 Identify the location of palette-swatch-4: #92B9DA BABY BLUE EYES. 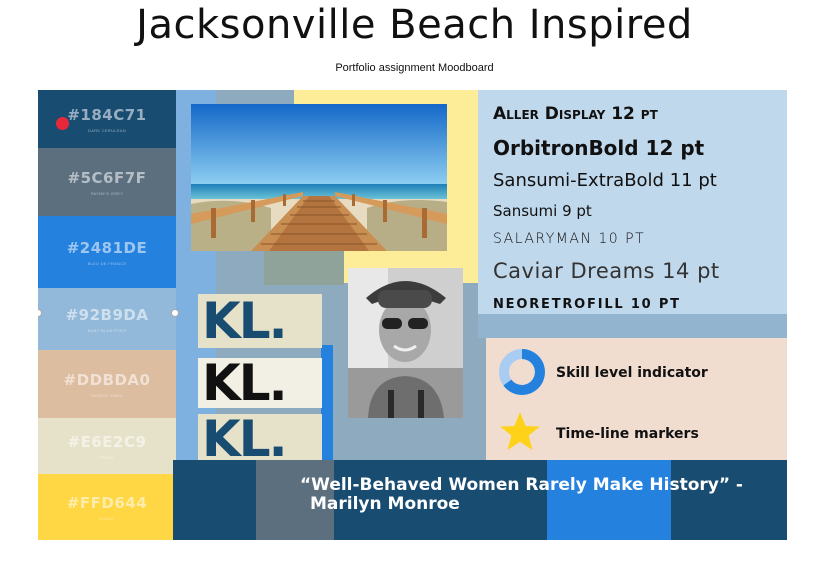
(107, 319).